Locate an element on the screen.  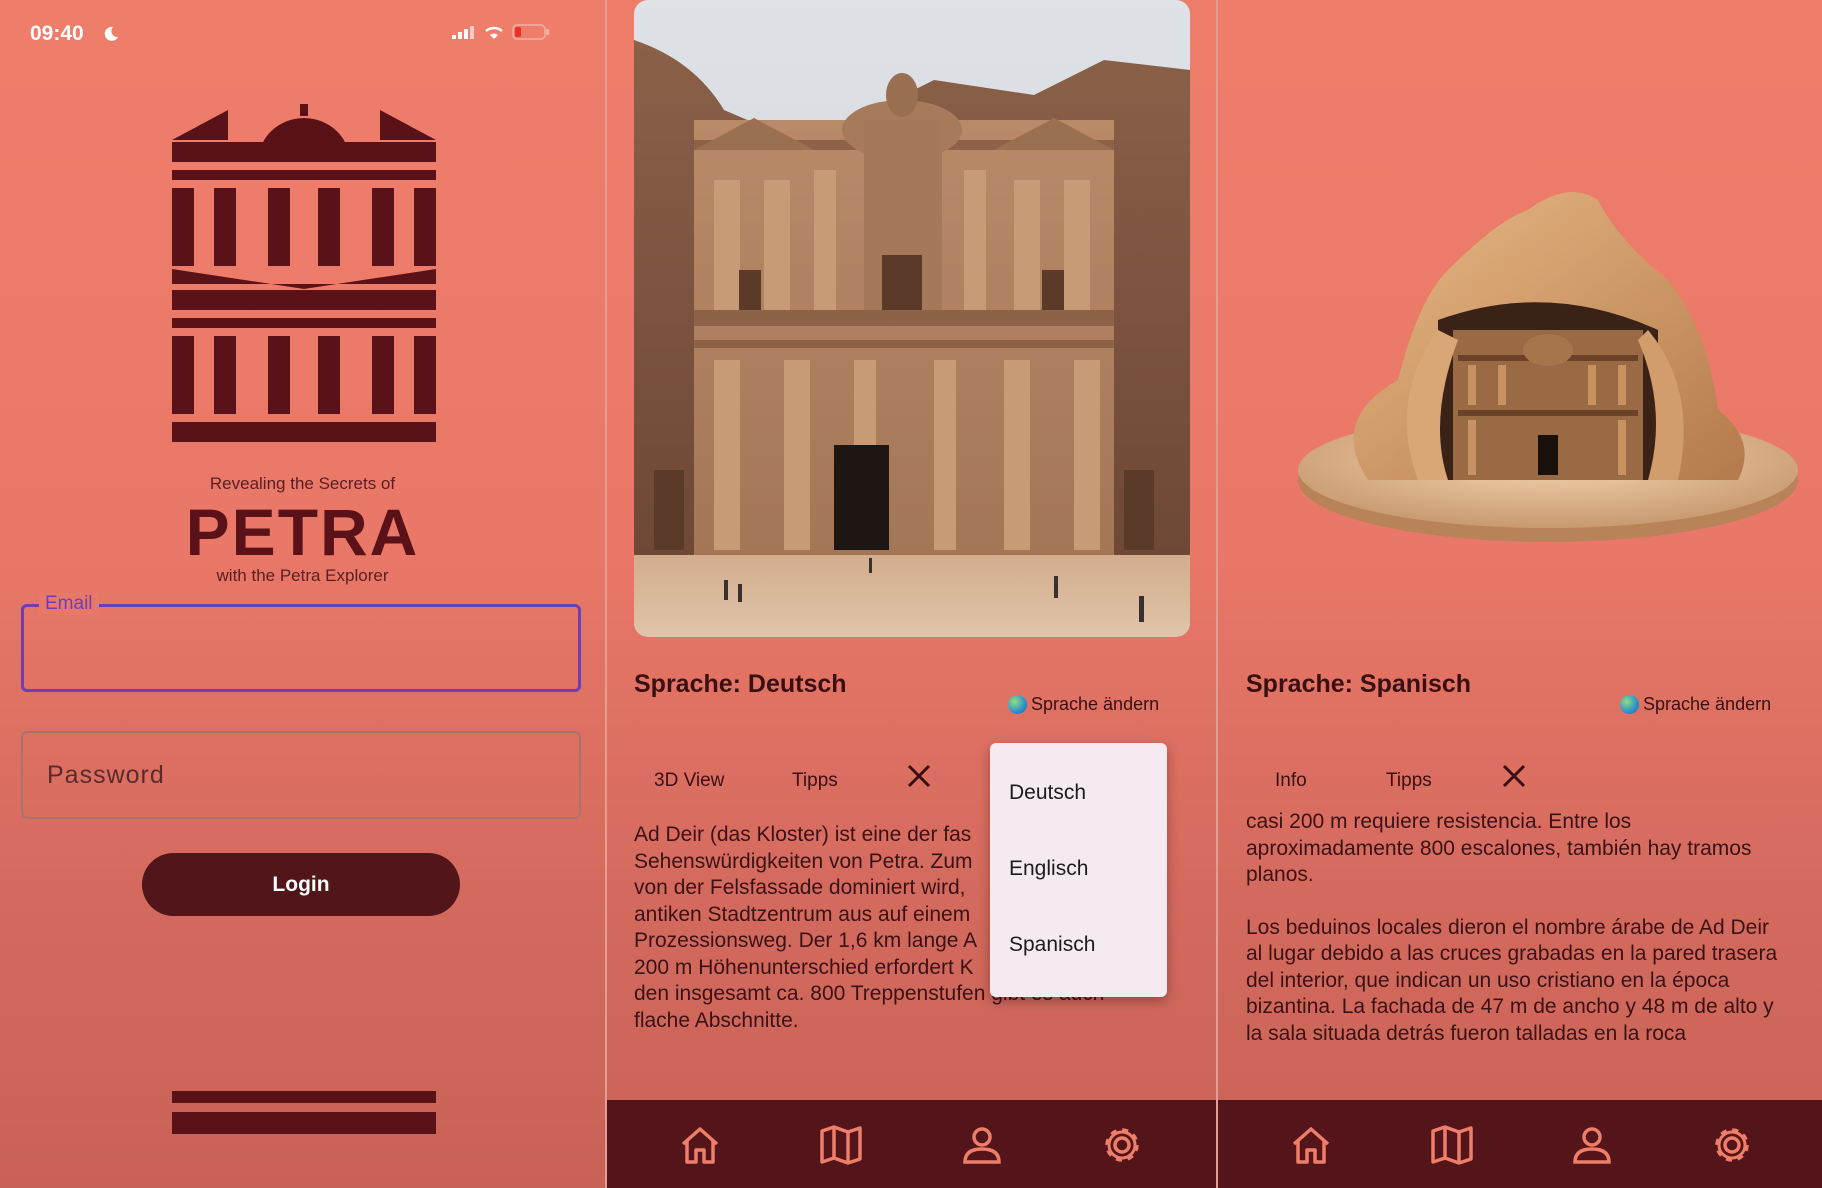
battery-icon is located at coordinates (530, 32).